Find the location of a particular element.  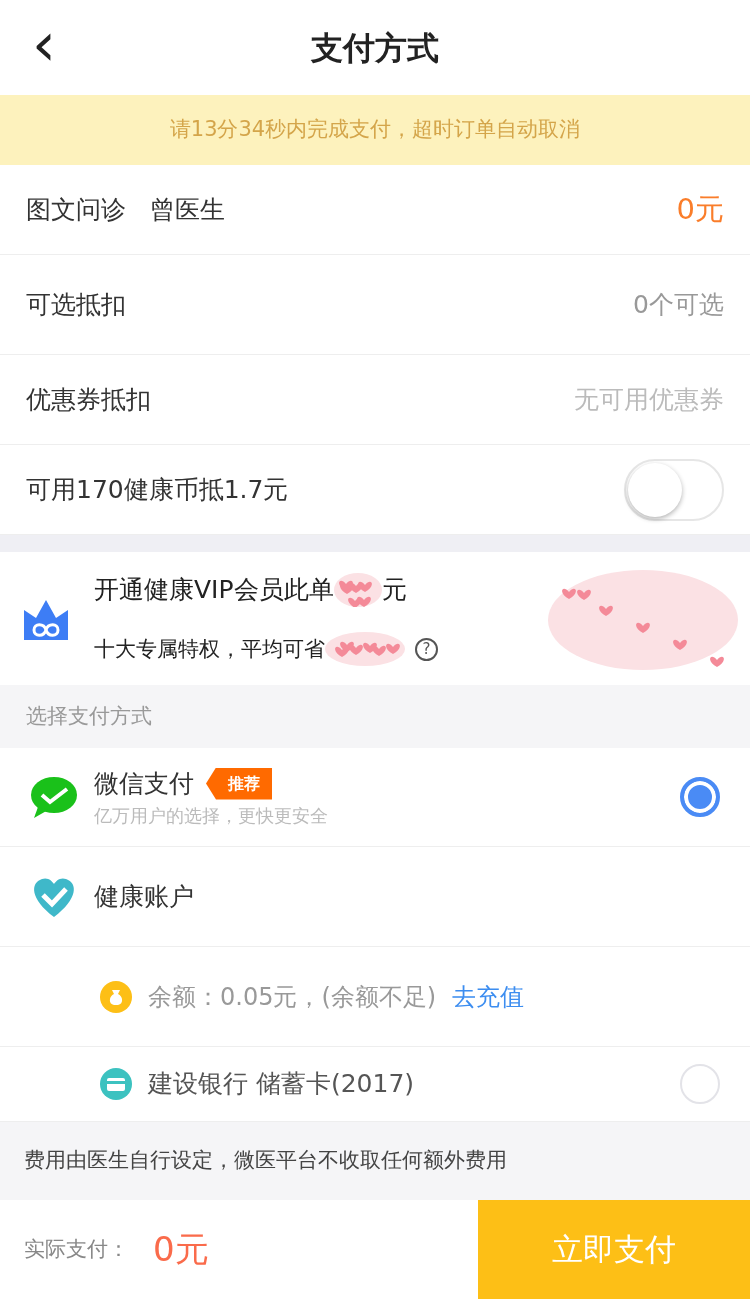

method-name: 建设银行 储蓄卡(2017) is located at coordinates (282, 1084).